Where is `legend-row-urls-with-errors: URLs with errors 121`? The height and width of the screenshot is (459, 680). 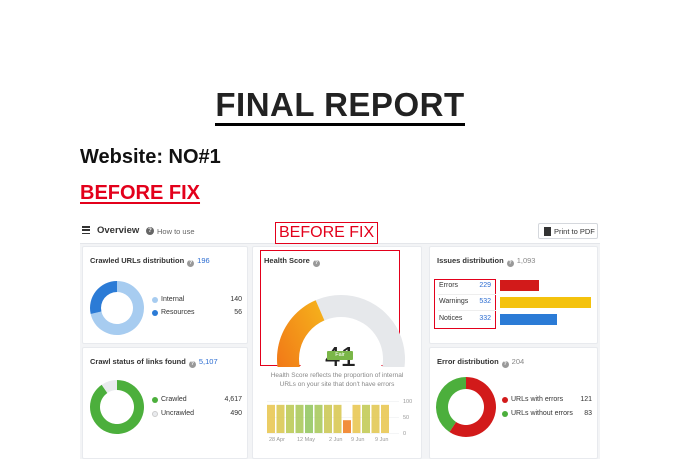
legend-row-urls-with-errors: URLs with errors 121 is located at coordinates (547, 400).